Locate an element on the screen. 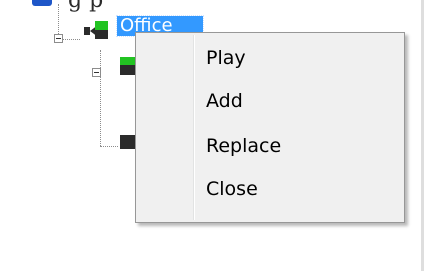 The height and width of the screenshot is (271, 424). menu-item-close: Close is located at coordinates (270, 189).